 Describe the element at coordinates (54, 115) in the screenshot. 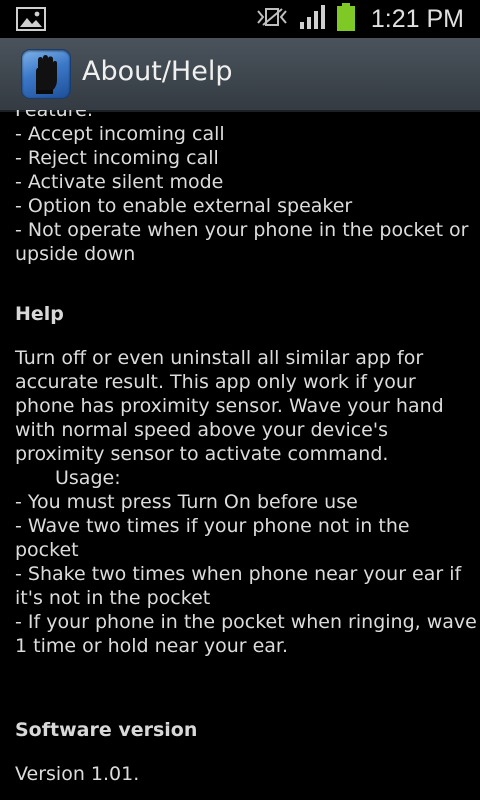

I see `feature-heading: Feature:` at that location.